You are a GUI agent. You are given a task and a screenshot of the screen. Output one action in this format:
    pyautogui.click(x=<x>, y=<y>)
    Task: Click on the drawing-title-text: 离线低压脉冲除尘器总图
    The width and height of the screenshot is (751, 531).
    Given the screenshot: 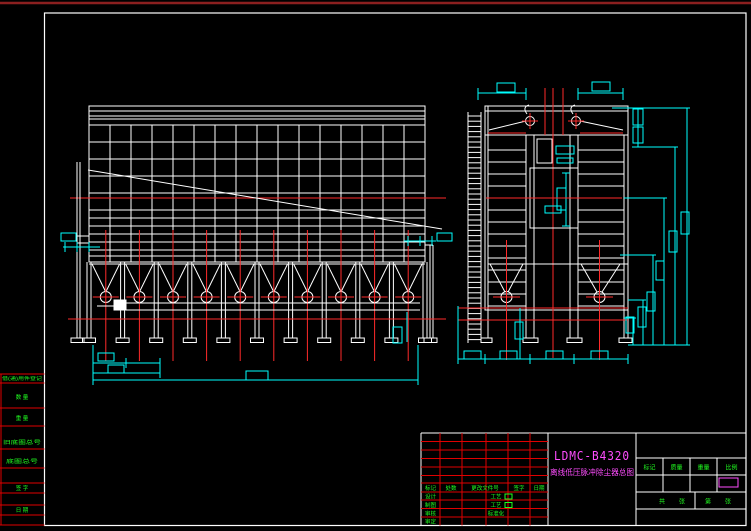 What is the action you would take?
    pyautogui.click(x=592, y=472)
    